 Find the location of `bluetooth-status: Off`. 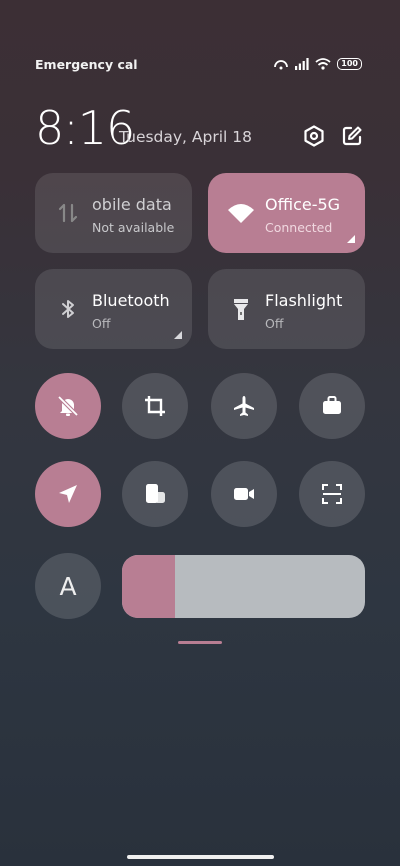

bluetooth-status: Off is located at coordinates (101, 323).